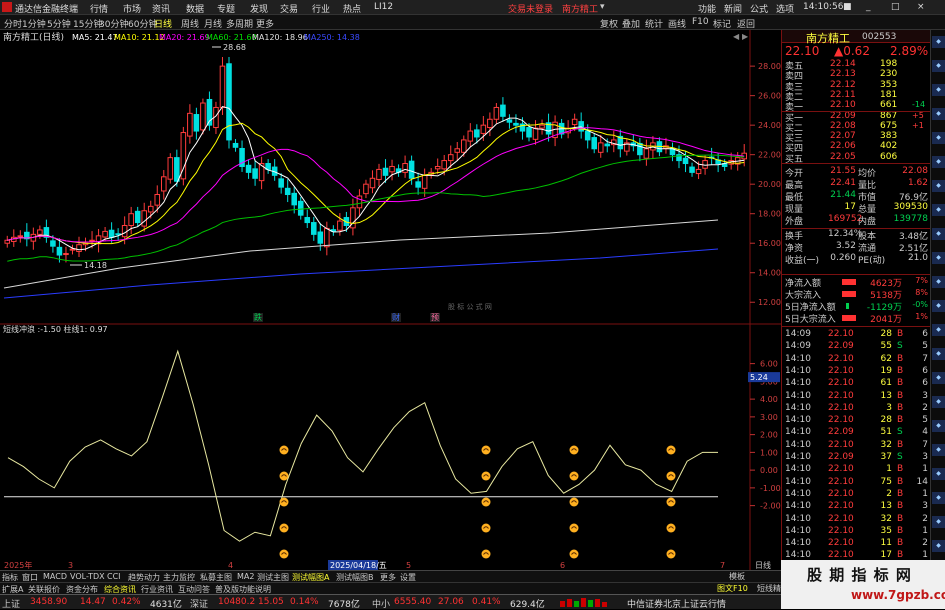  I want to click on template-tab: 模板, so click(737, 576).